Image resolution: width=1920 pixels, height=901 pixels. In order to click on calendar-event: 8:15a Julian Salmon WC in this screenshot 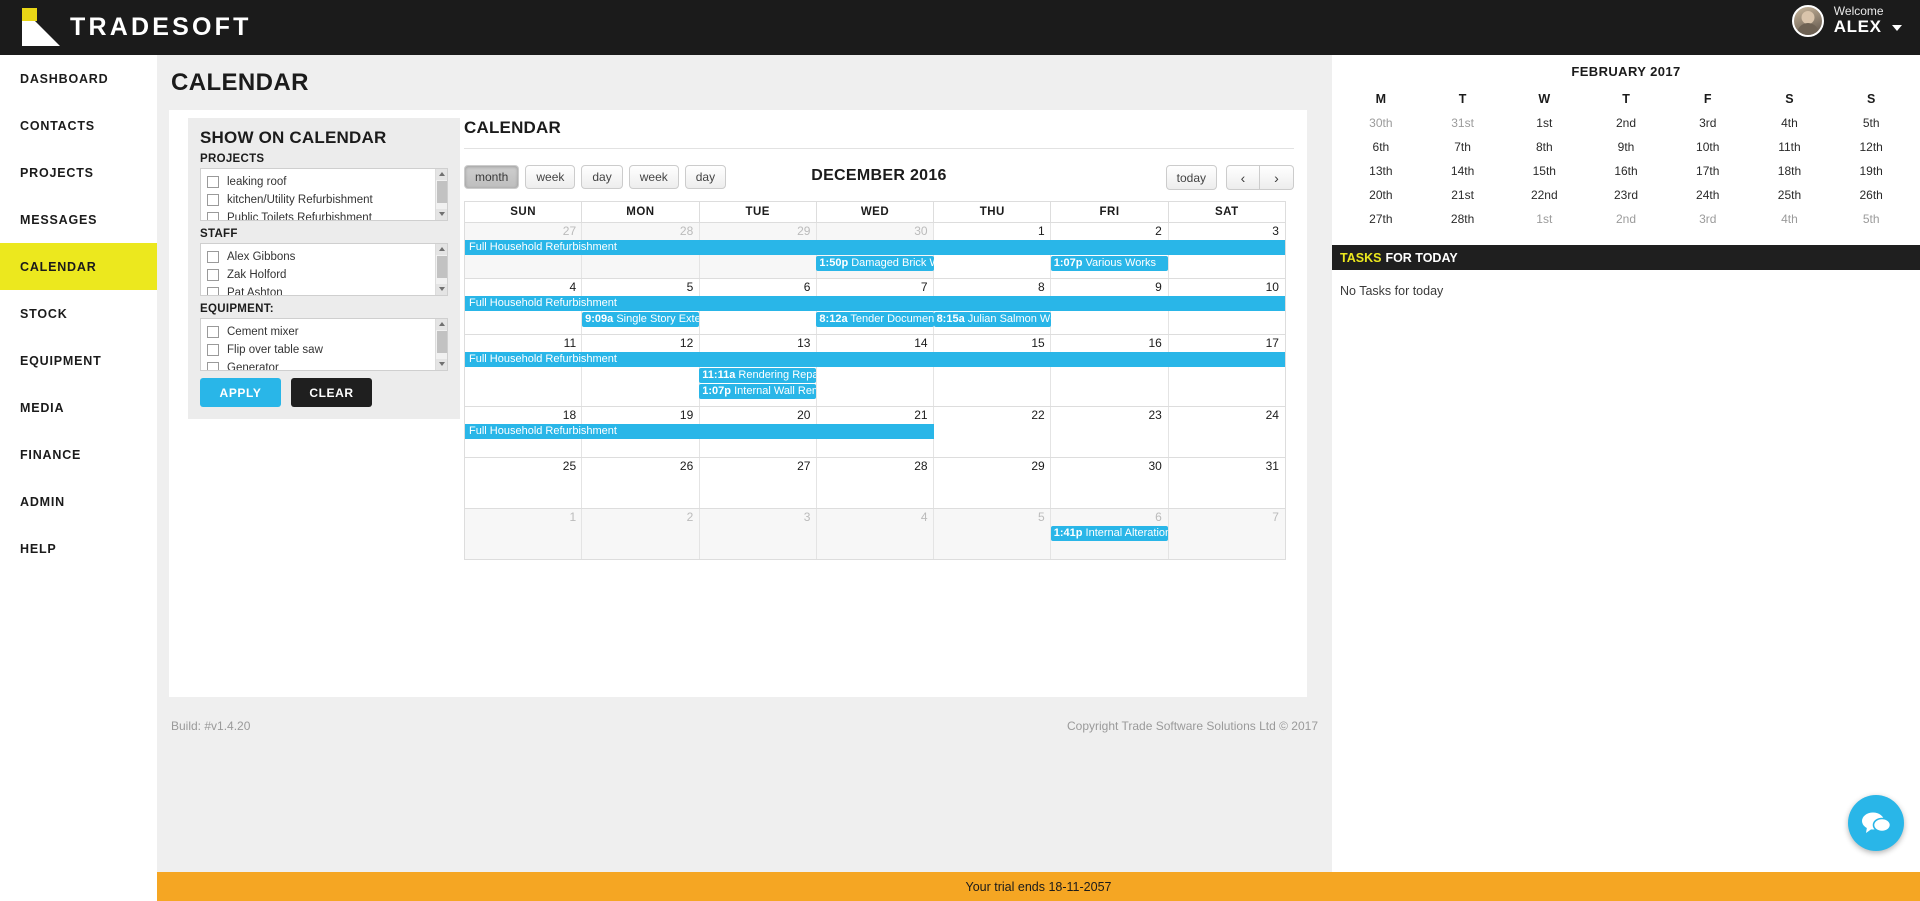, I will do `click(992, 319)`.